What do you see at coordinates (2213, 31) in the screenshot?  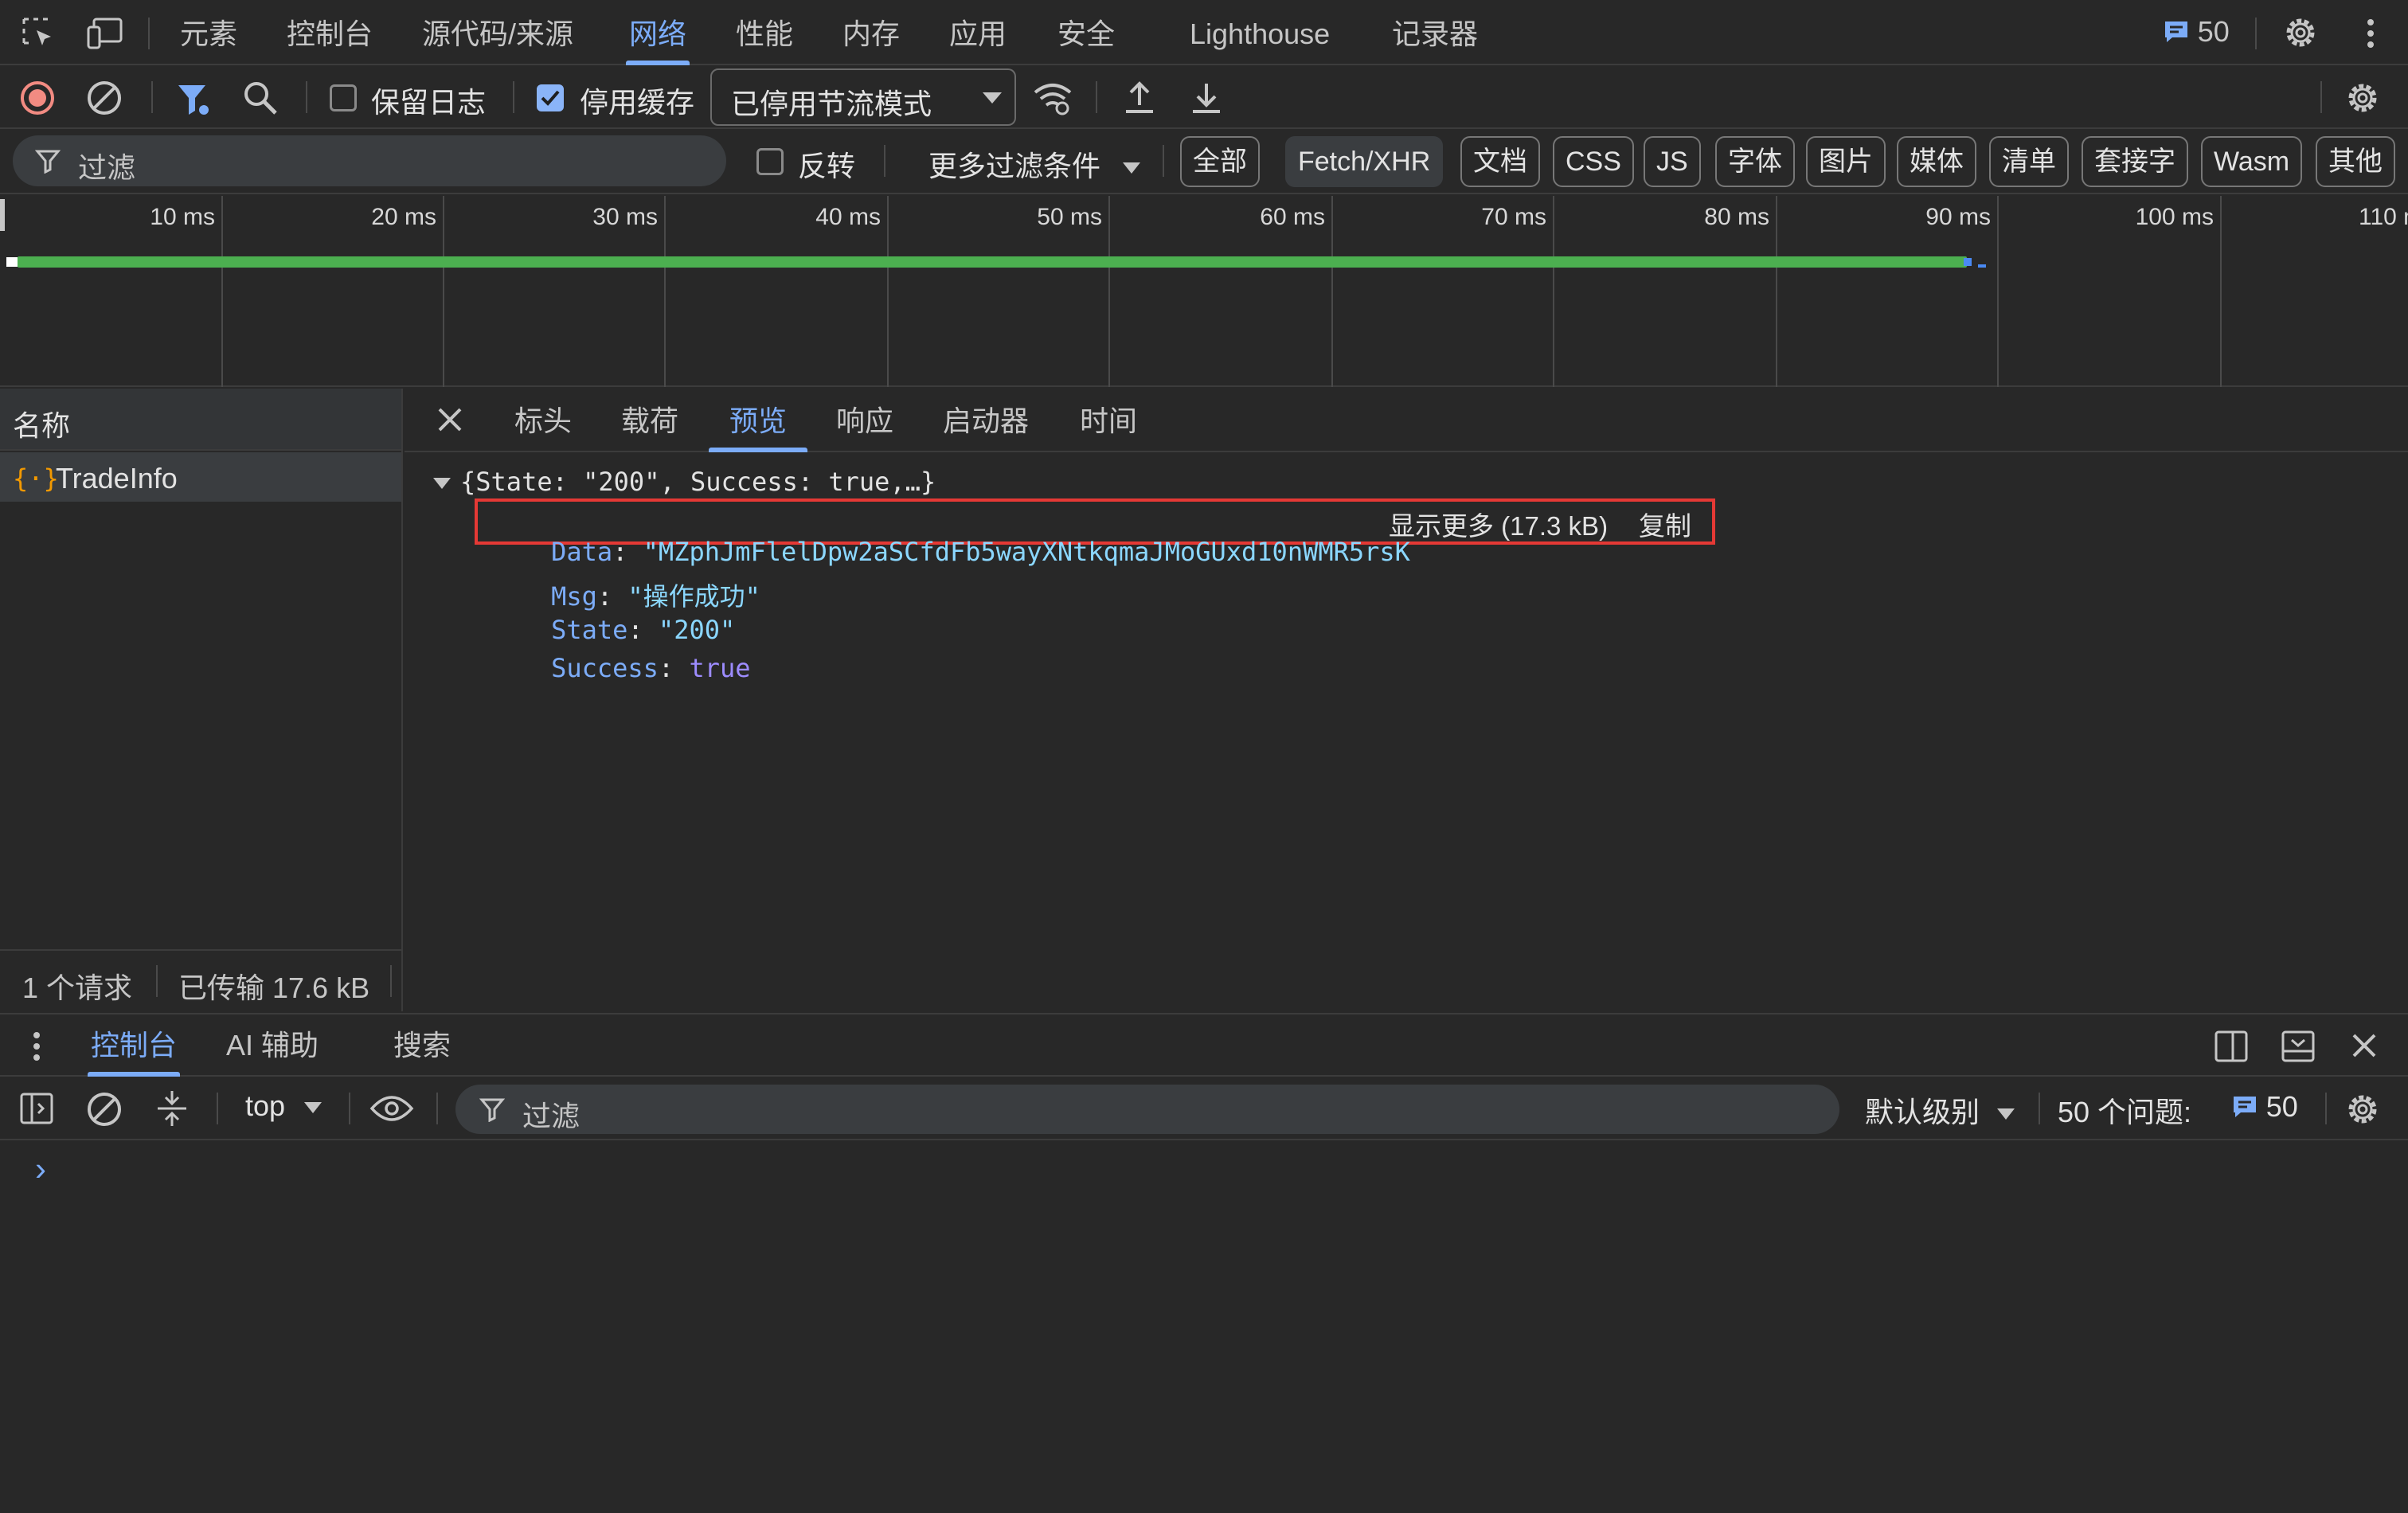 I see `issues-count: 50` at bounding box center [2213, 31].